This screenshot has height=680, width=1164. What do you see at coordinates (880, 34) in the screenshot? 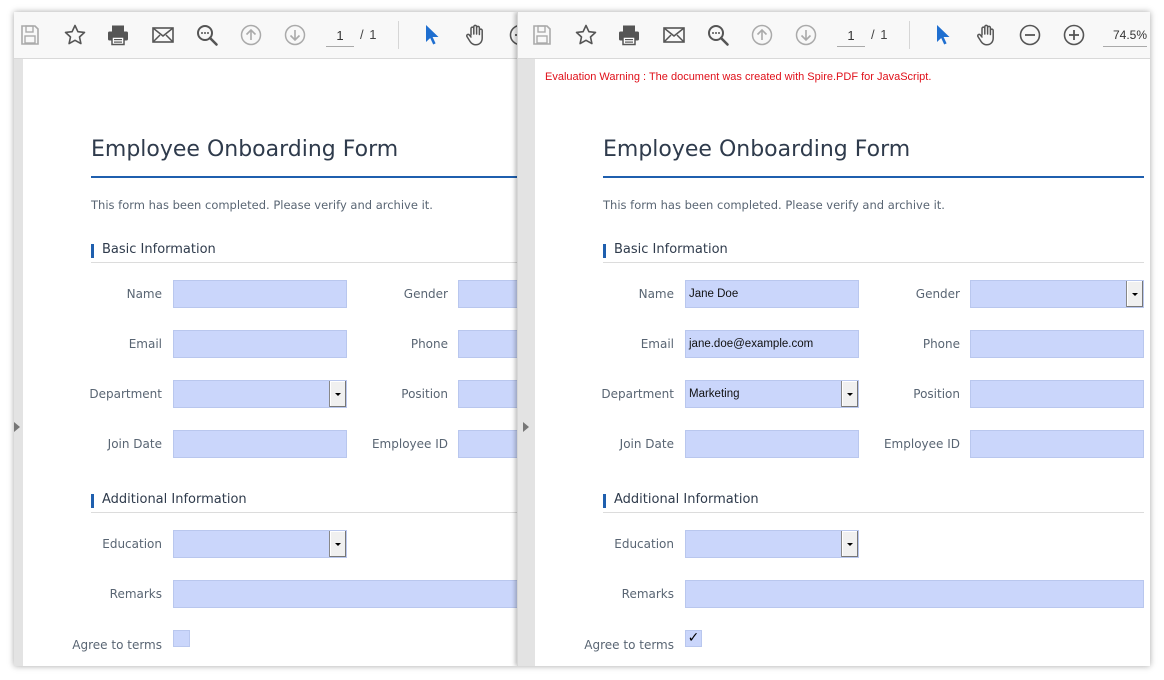
I see `page-total: / 1` at bounding box center [880, 34].